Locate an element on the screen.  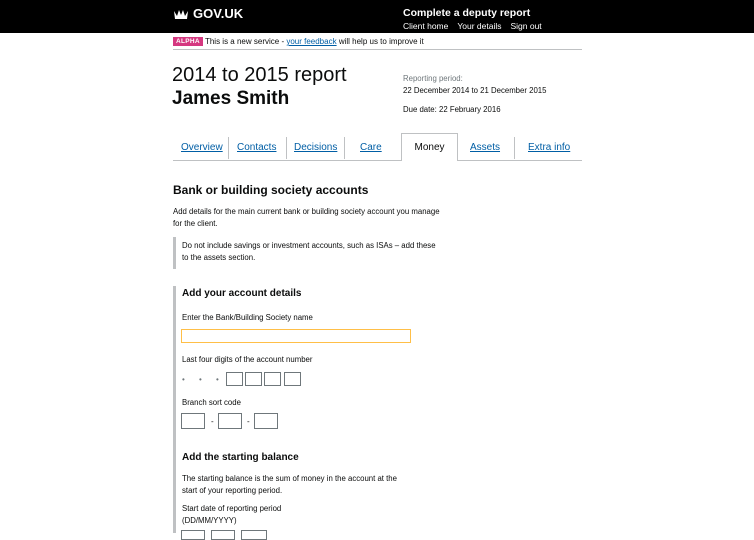
reporting-period-value: 22 December 2014 to 21 December 2015 is located at coordinates (475, 90).